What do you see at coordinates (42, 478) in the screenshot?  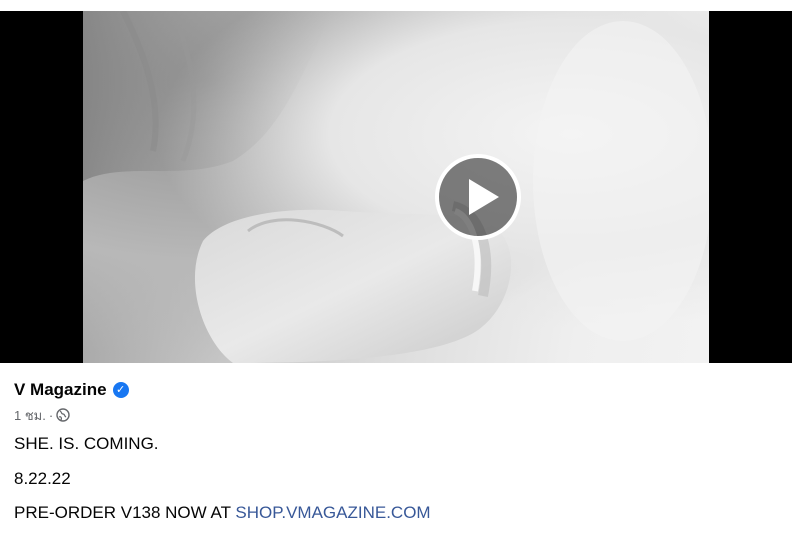 I see `post-text-line: 8.22.22` at bounding box center [42, 478].